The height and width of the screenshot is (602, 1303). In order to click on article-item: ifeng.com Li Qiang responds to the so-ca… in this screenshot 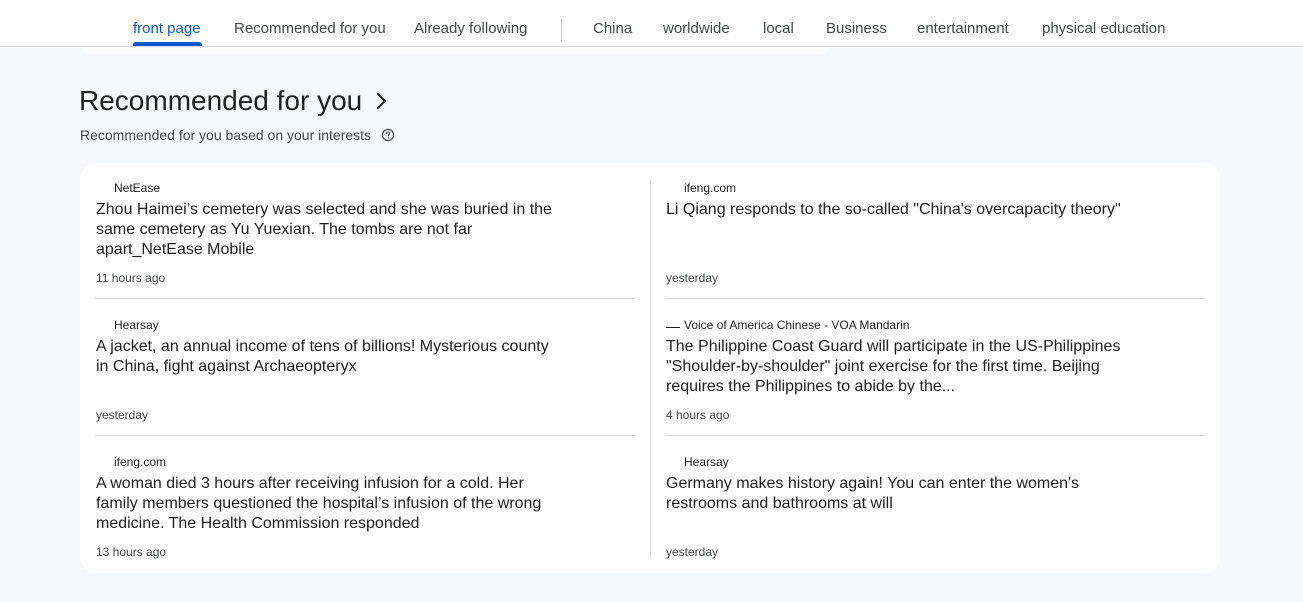, I will do `click(896, 233)`.